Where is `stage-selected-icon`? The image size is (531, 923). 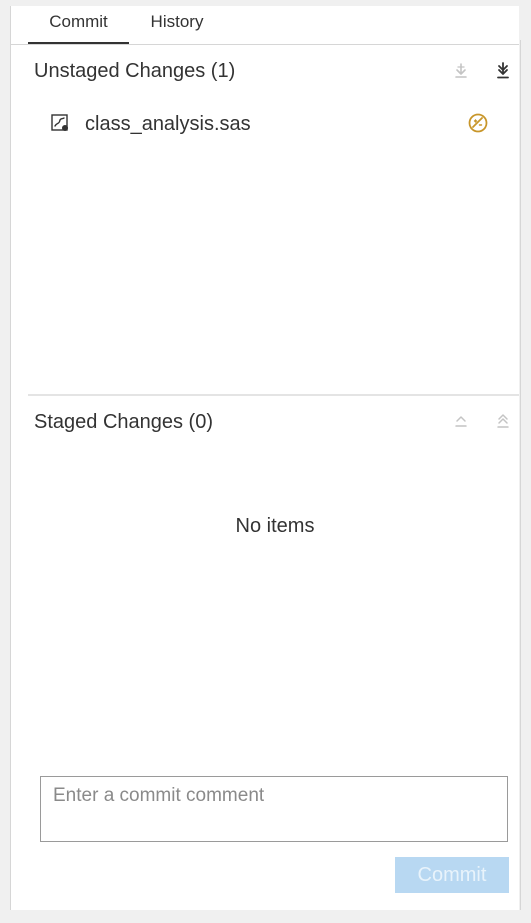
stage-selected-icon is located at coordinates (461, 71).